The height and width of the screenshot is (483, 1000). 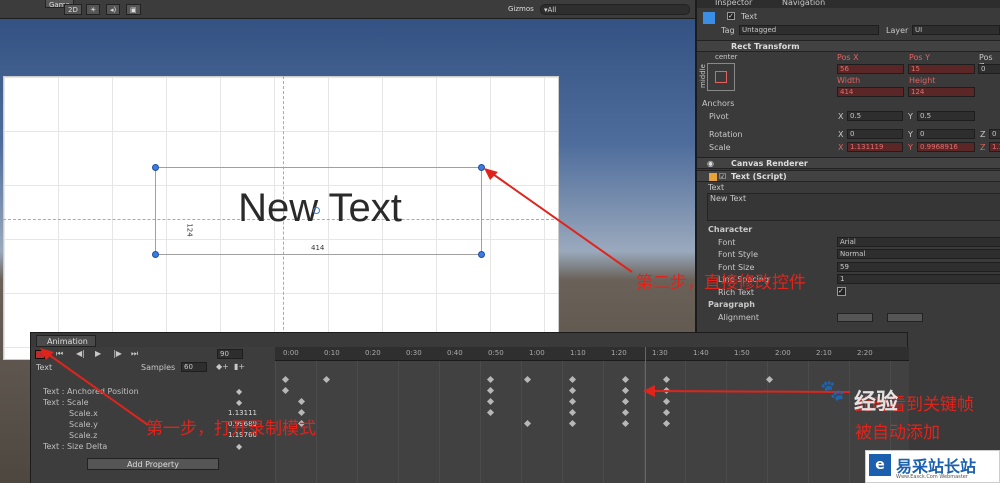 What do you see at coordinates (491, 174) in the screenshot?
I see `arrow-step2-head` at bounding box center [491, 174].